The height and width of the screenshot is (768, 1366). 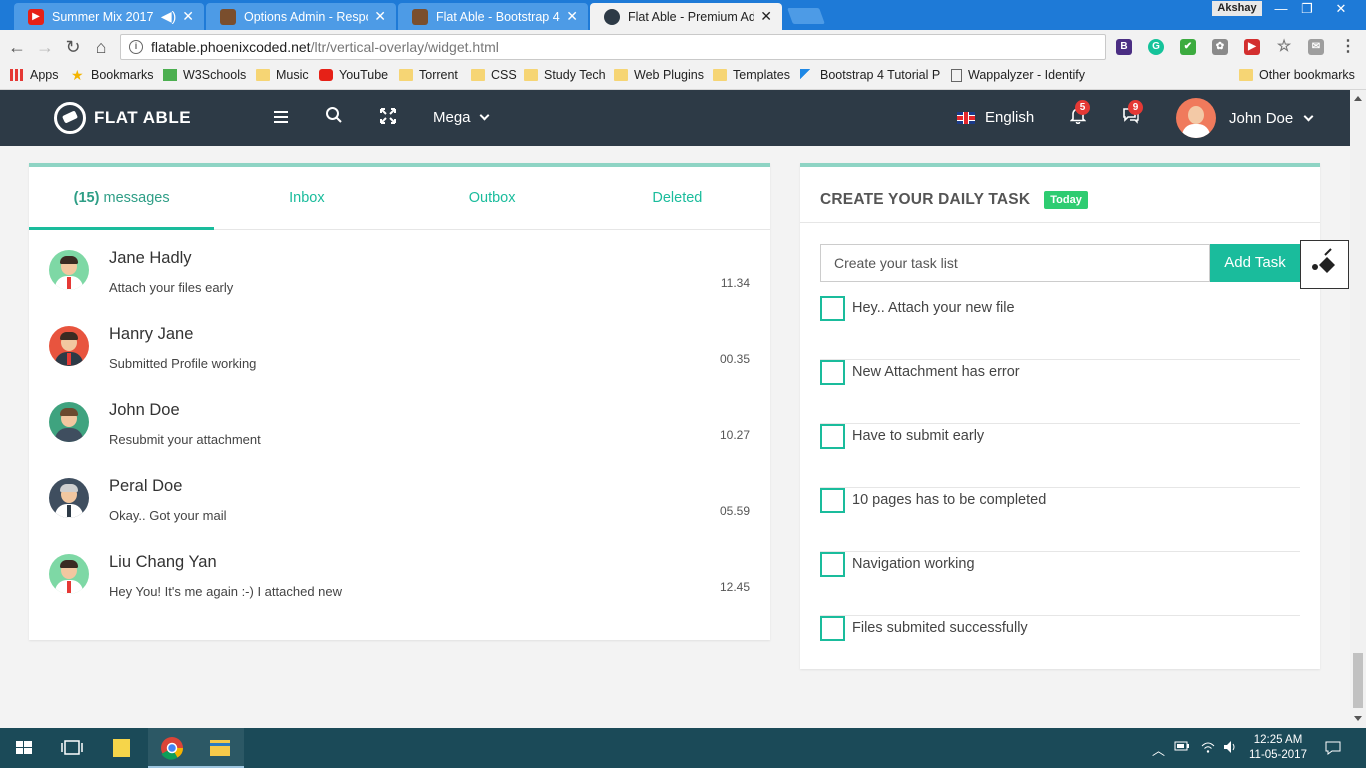 I want to click on bootstrap-icon: B, so click(x=1124, y=47).